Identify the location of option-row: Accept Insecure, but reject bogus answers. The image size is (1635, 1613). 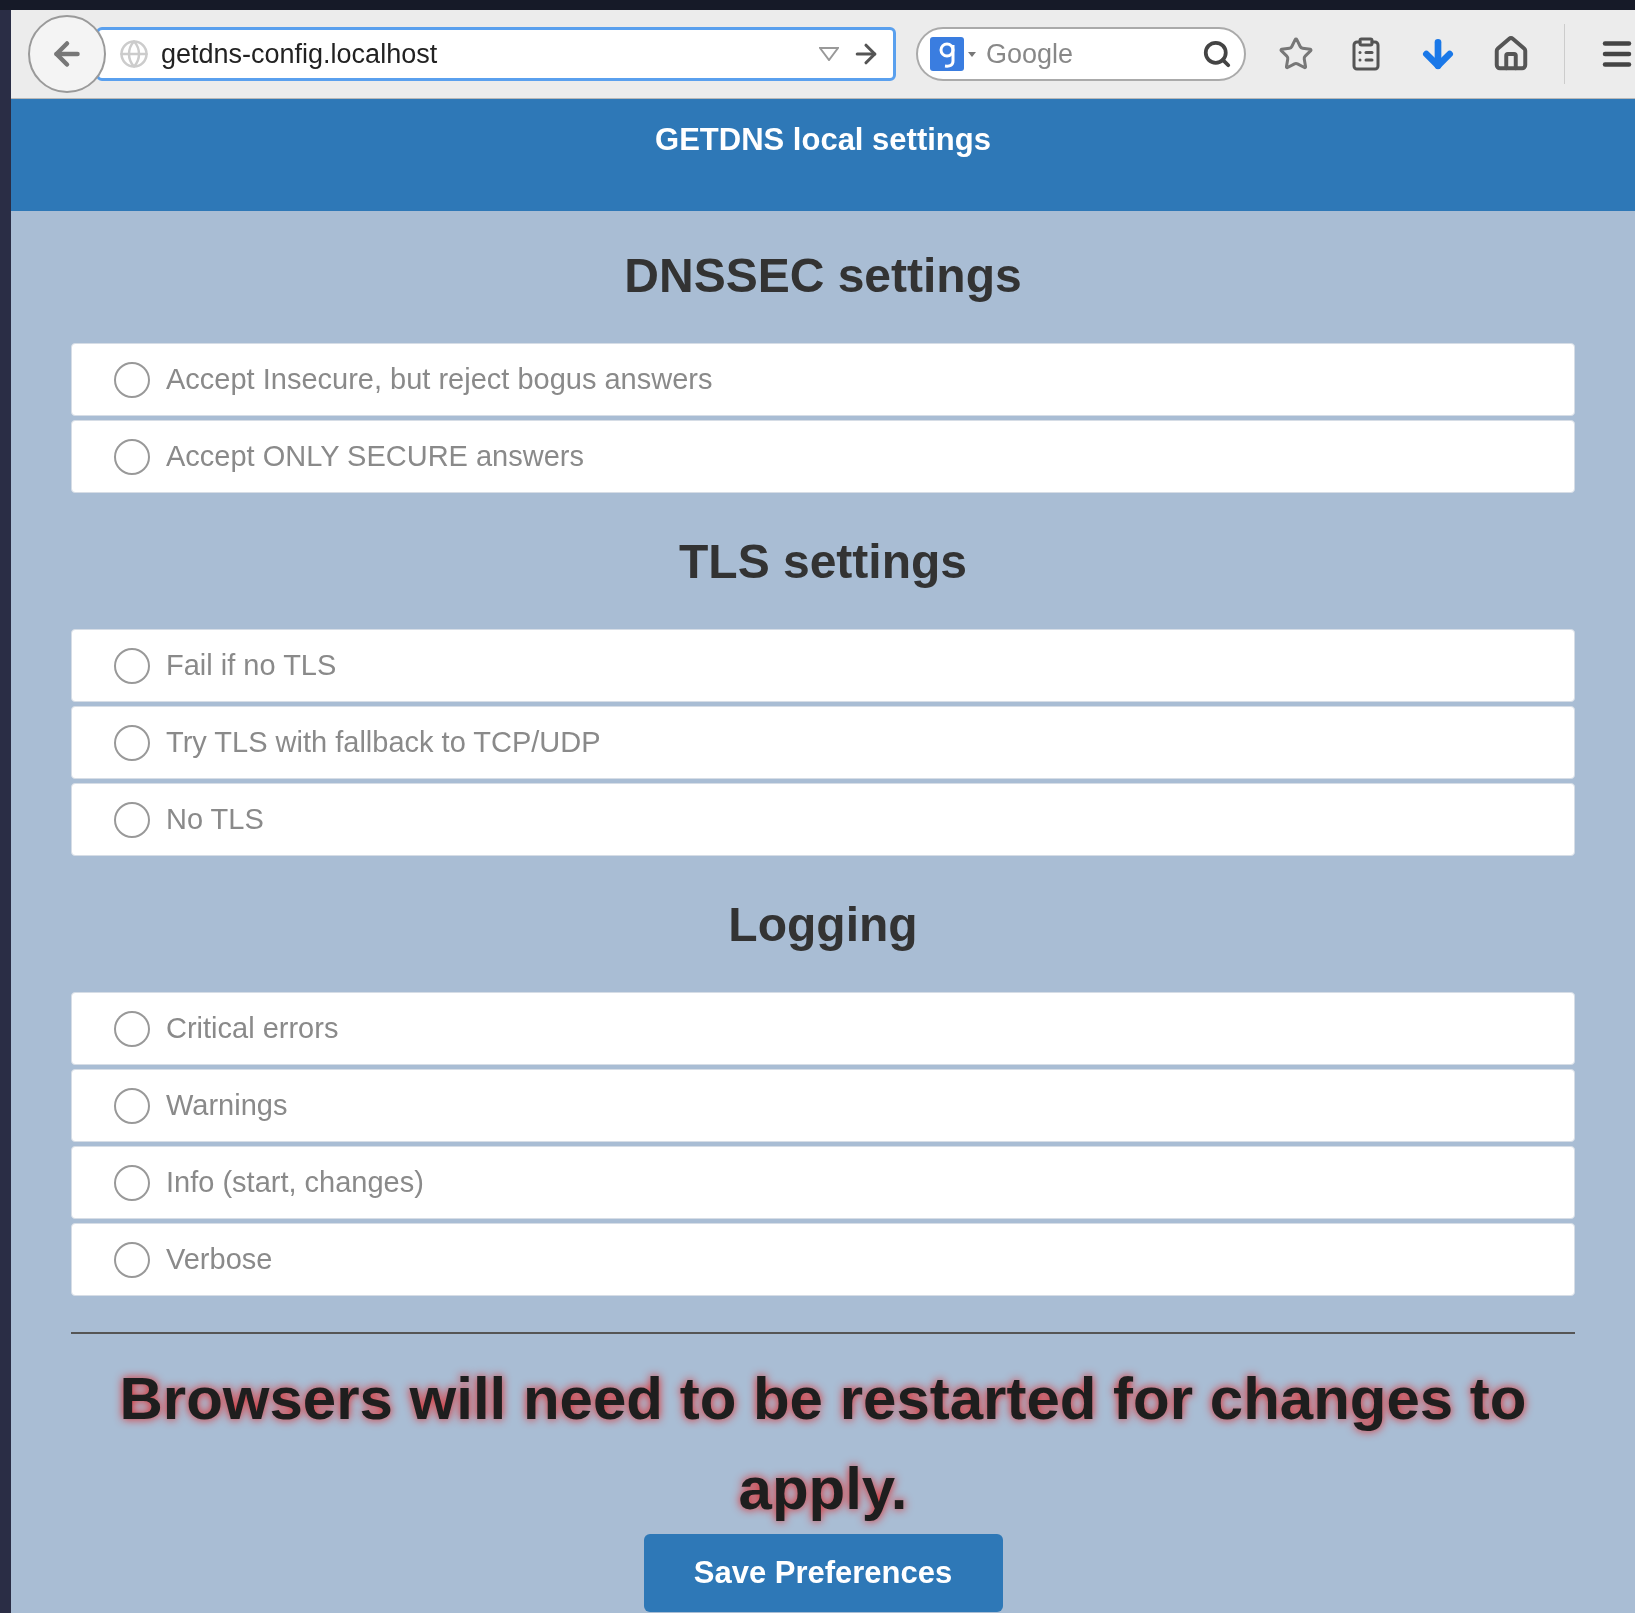
(823, 379).